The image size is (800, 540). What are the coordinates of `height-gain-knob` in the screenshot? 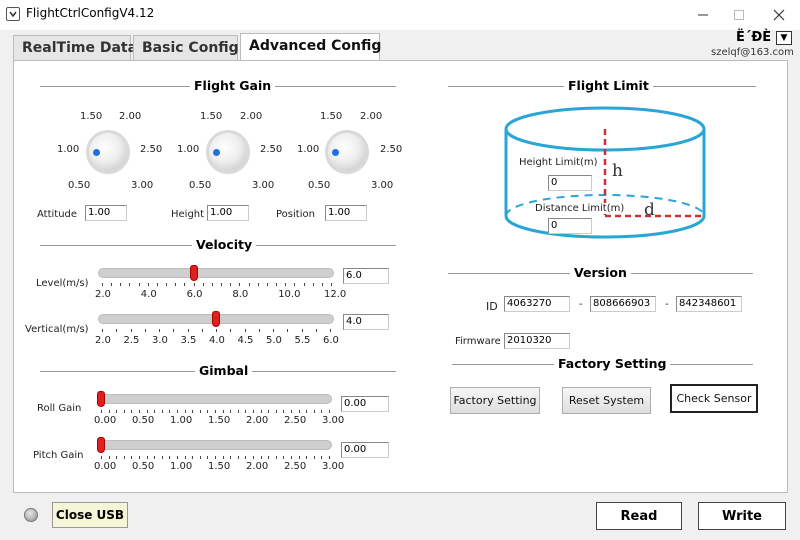 It's located at (228, 152).